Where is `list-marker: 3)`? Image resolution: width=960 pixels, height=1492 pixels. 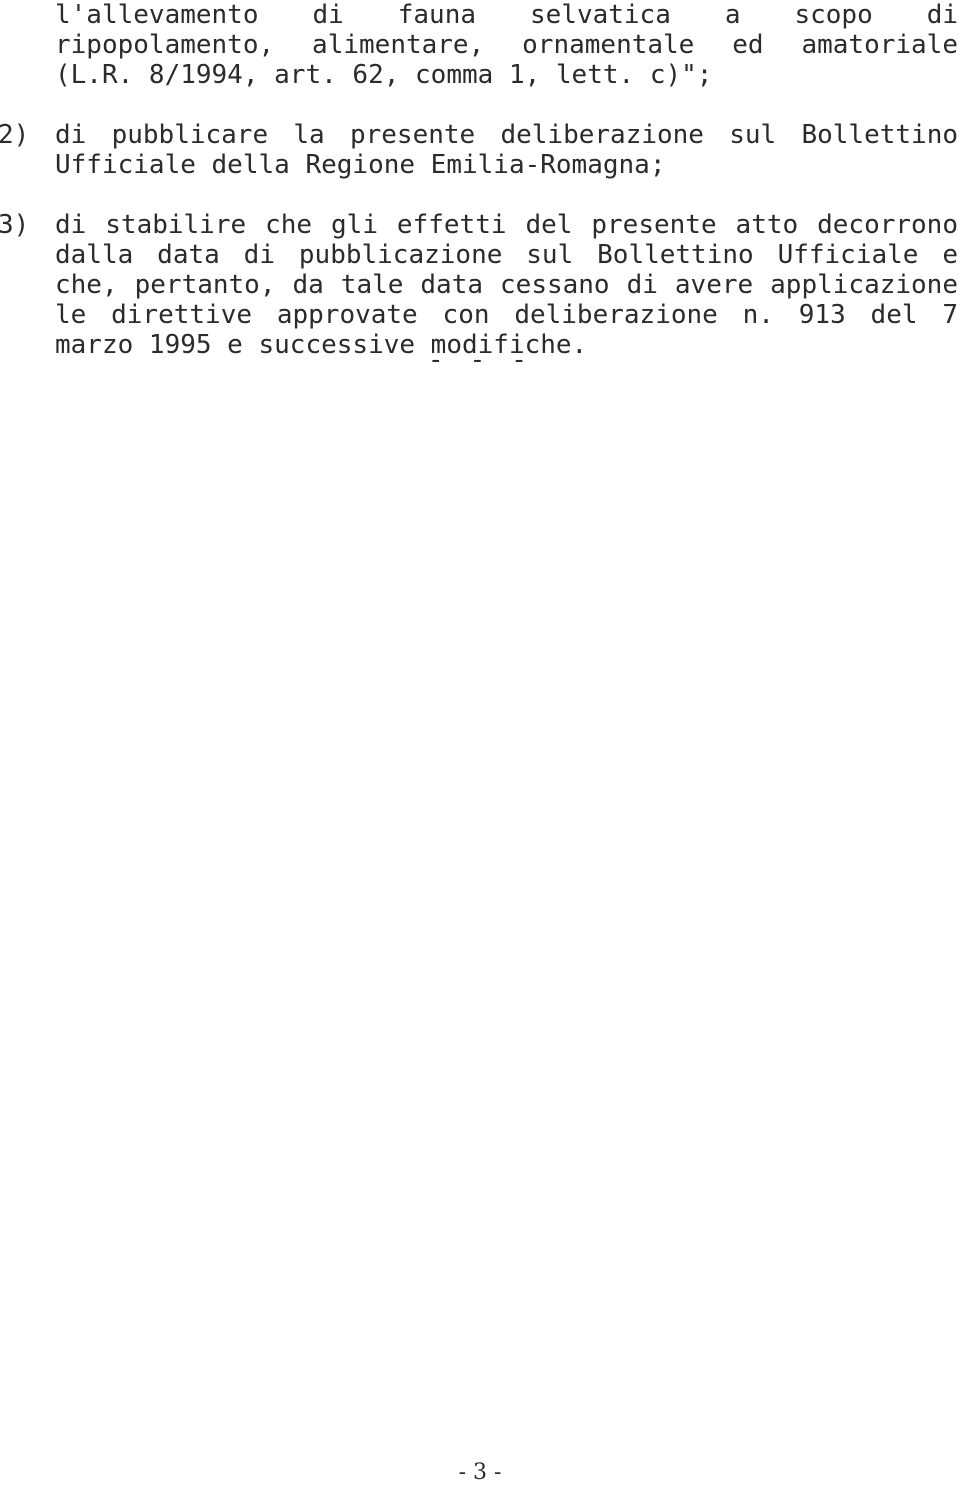 list-marker: 3) is located at coordinates (15, 225).